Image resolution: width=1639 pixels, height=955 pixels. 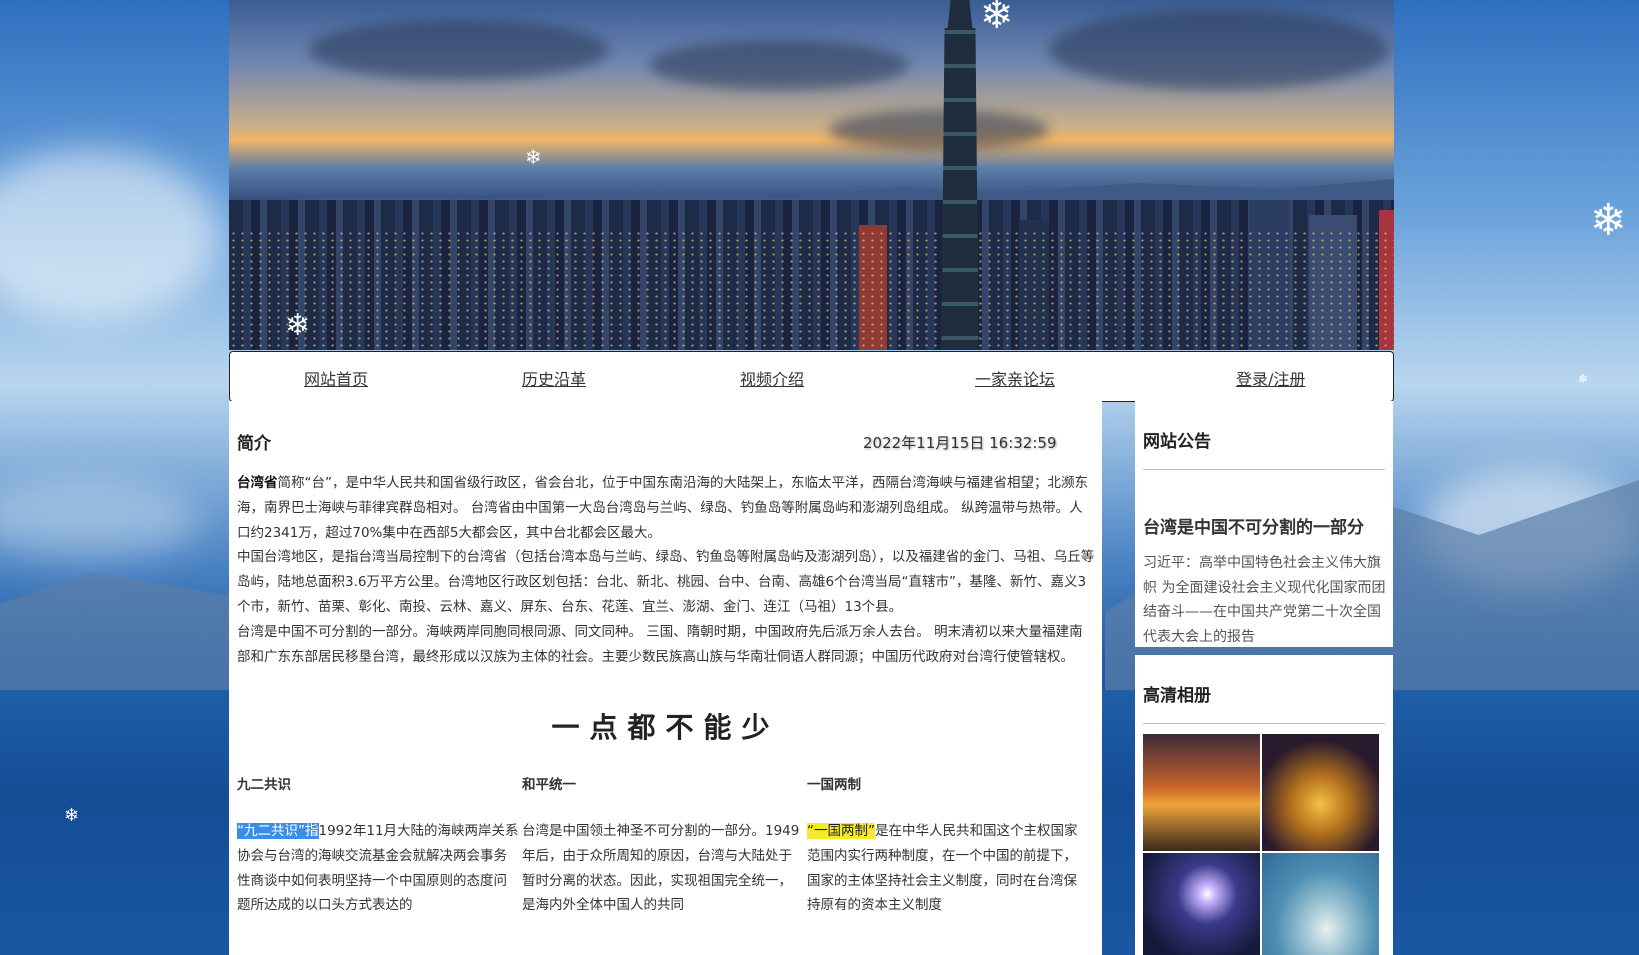 I want to click on column-title: 一国两制, so click(x=834, y=785).